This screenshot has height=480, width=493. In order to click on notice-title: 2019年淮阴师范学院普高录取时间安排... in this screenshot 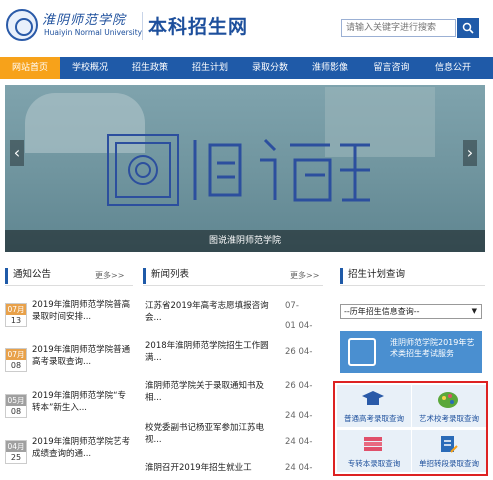, I will do `click(82, 311)`.